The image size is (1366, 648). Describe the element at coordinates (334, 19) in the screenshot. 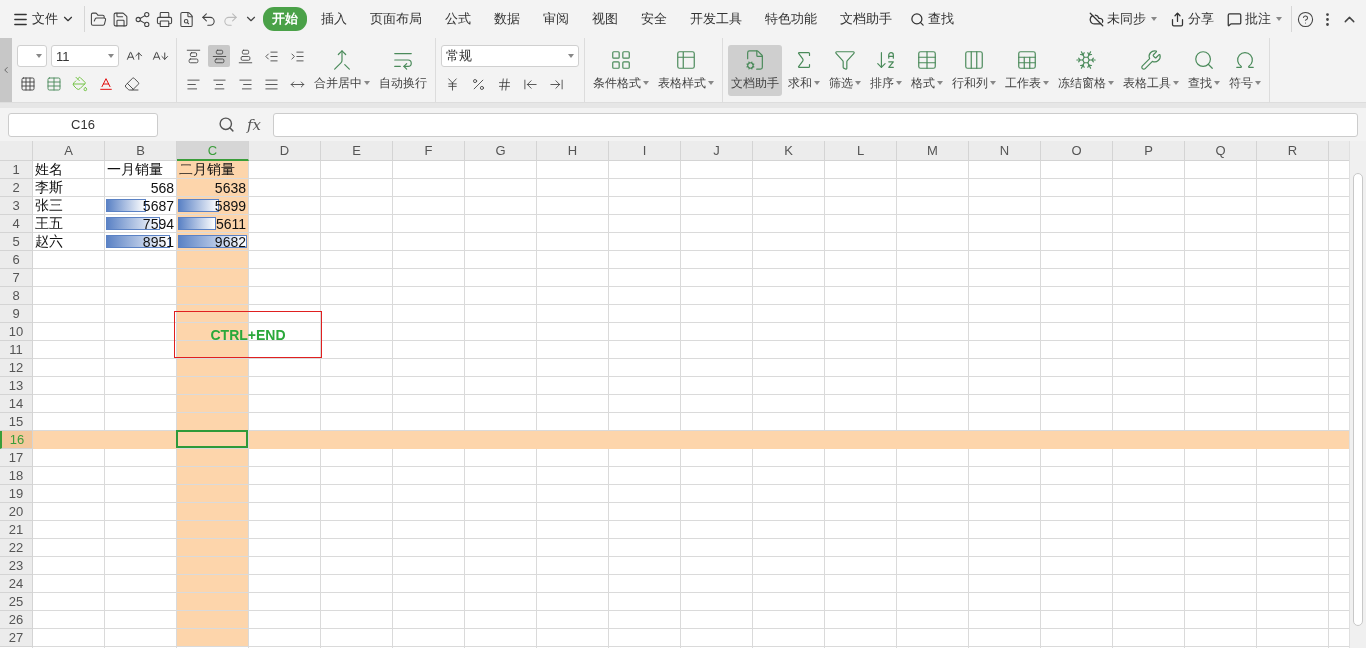

I see `ribbon-tab: 插入` at that location.